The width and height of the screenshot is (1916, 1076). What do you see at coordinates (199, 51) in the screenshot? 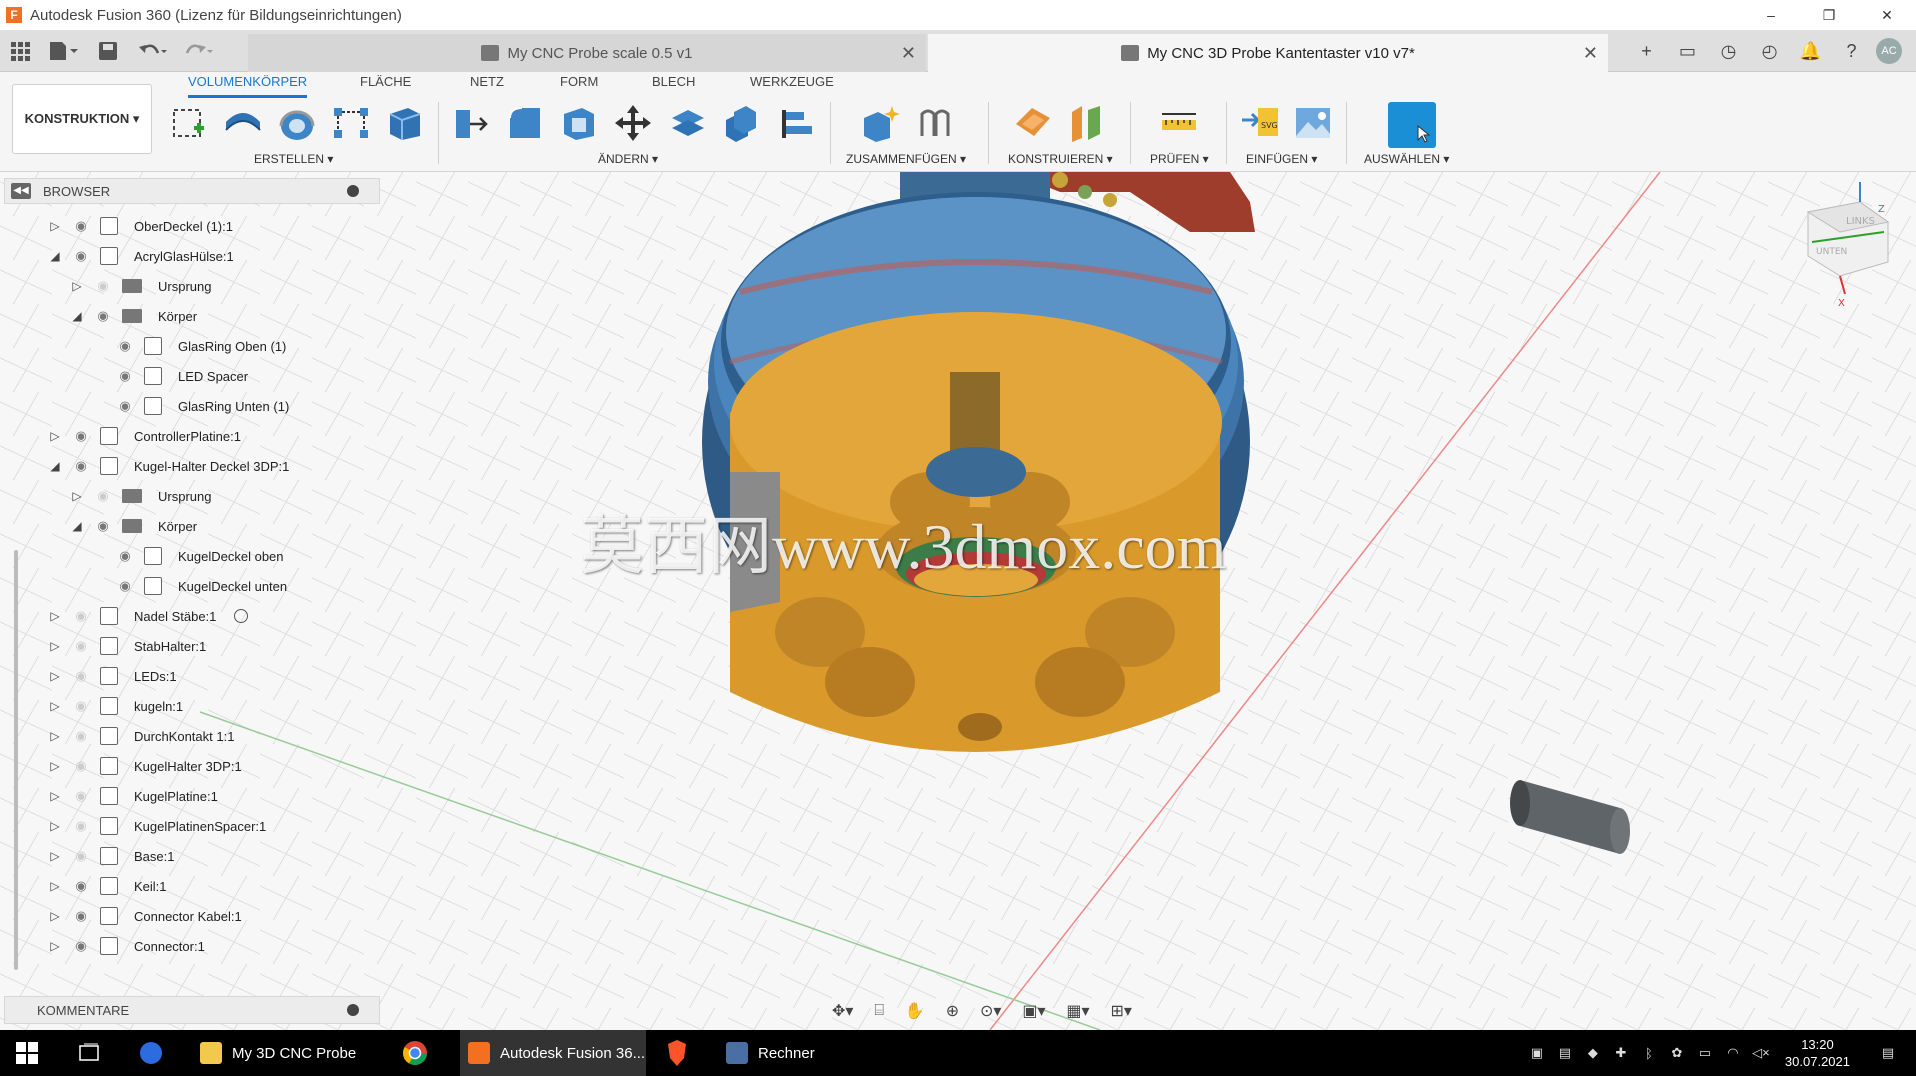
I see `redo-icon` at bounding box center [199, 51].